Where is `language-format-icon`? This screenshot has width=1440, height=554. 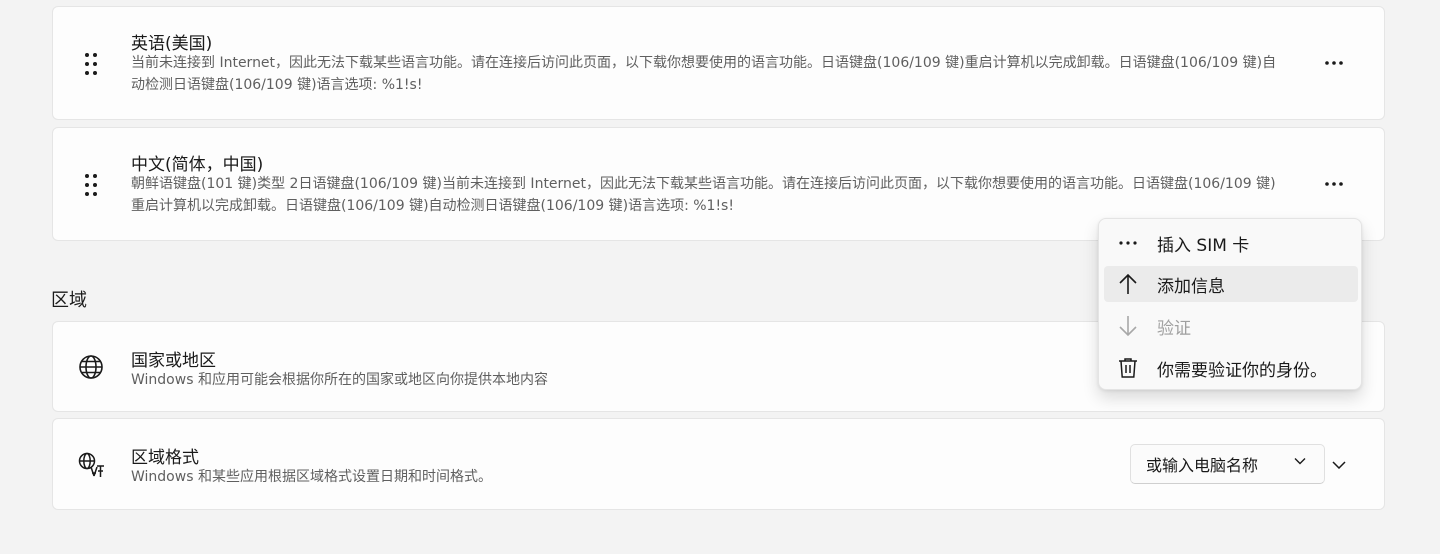 language-format-icon is located at coordinates (91, 465).